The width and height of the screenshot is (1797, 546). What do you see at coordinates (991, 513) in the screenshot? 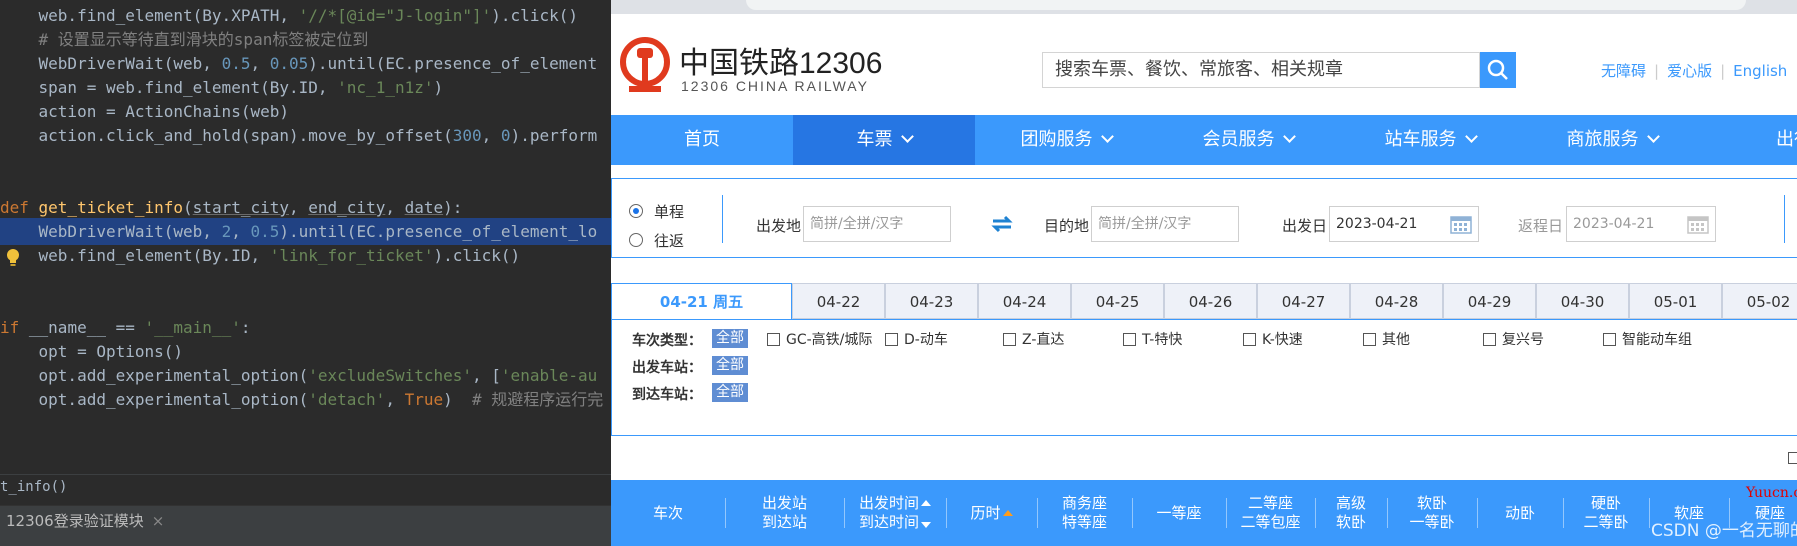
I see `results-column-header: 历时` at bounding box center [991, 513].